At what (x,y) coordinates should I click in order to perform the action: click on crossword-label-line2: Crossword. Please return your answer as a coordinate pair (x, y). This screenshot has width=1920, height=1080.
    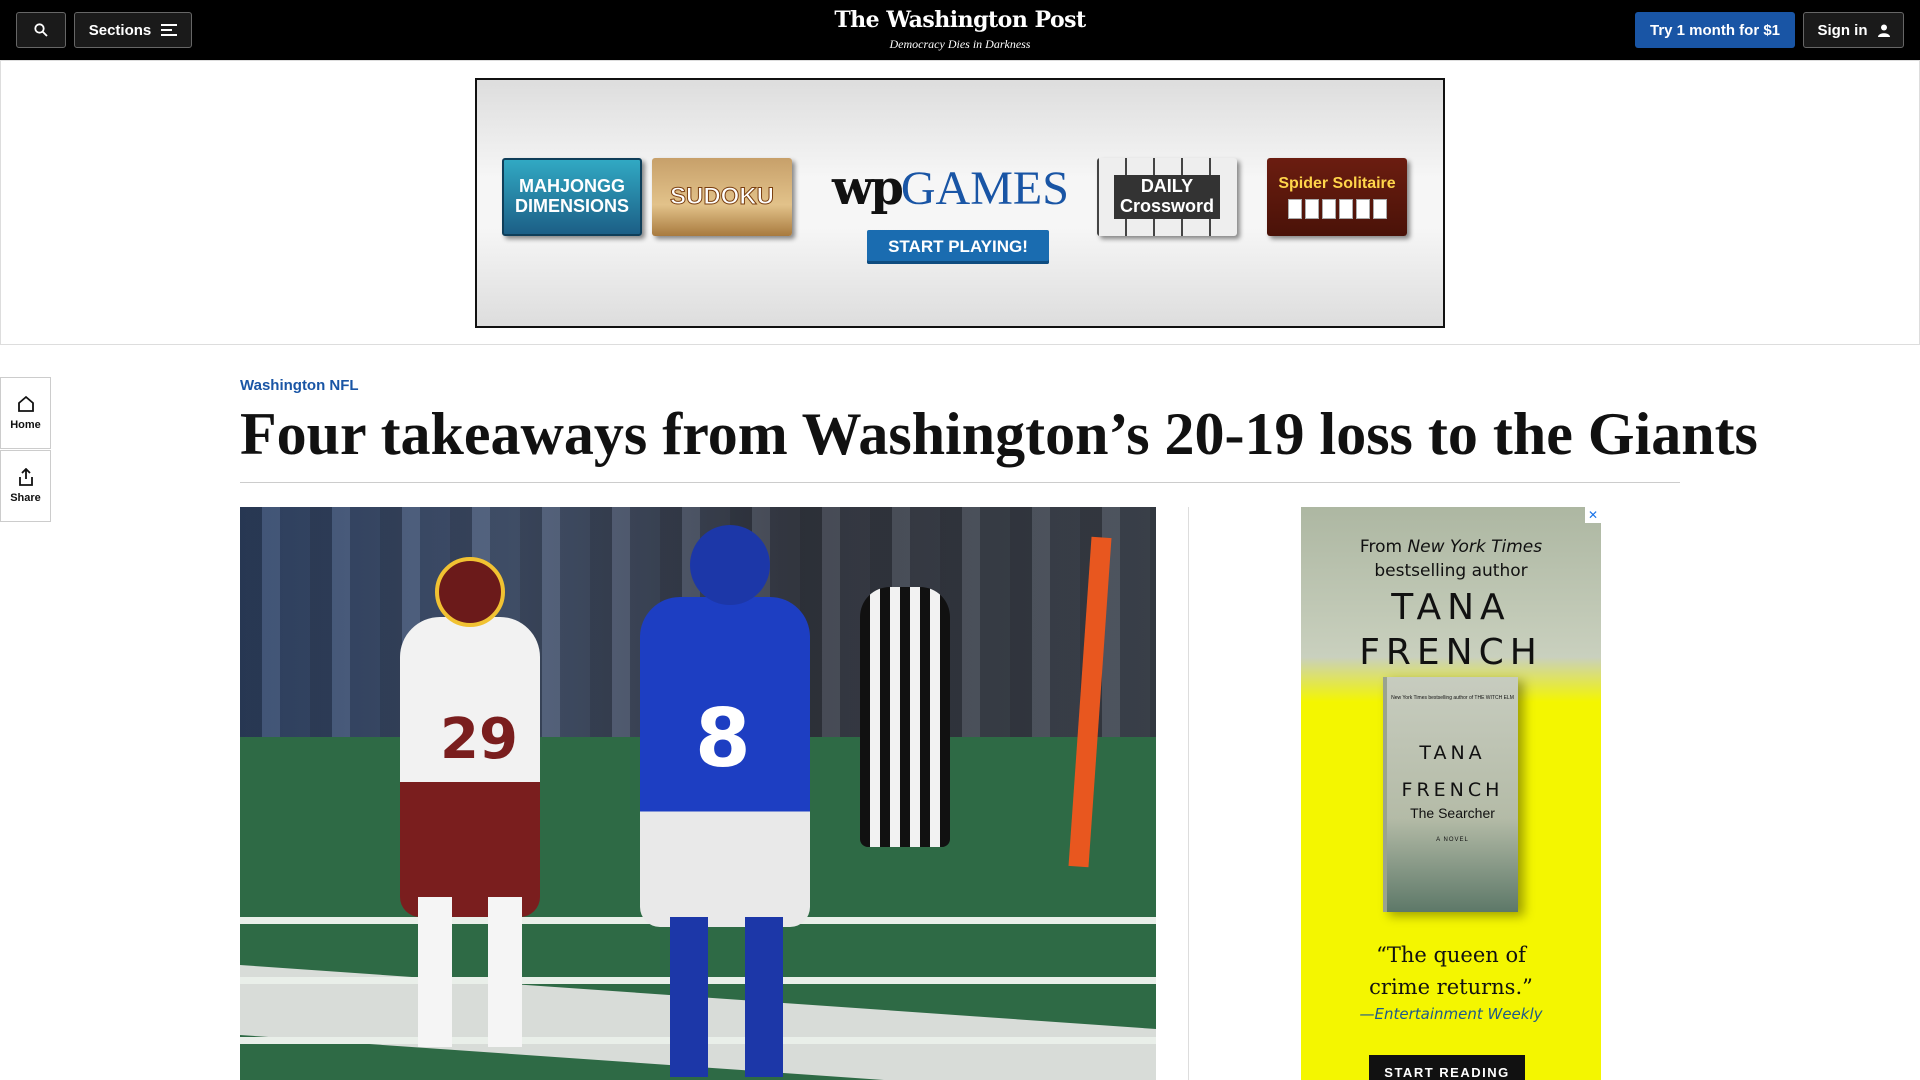
    Looking at the image, I should click on (1167, 206).